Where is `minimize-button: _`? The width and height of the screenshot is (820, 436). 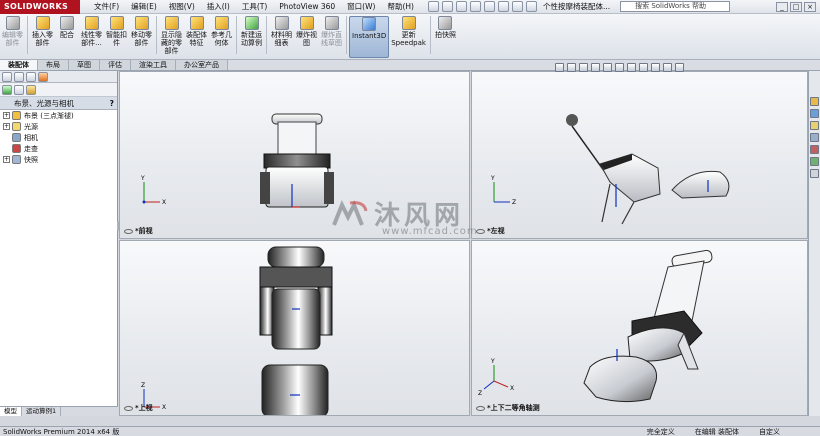 minimize-button: _ is located at coordinates (782, 6).